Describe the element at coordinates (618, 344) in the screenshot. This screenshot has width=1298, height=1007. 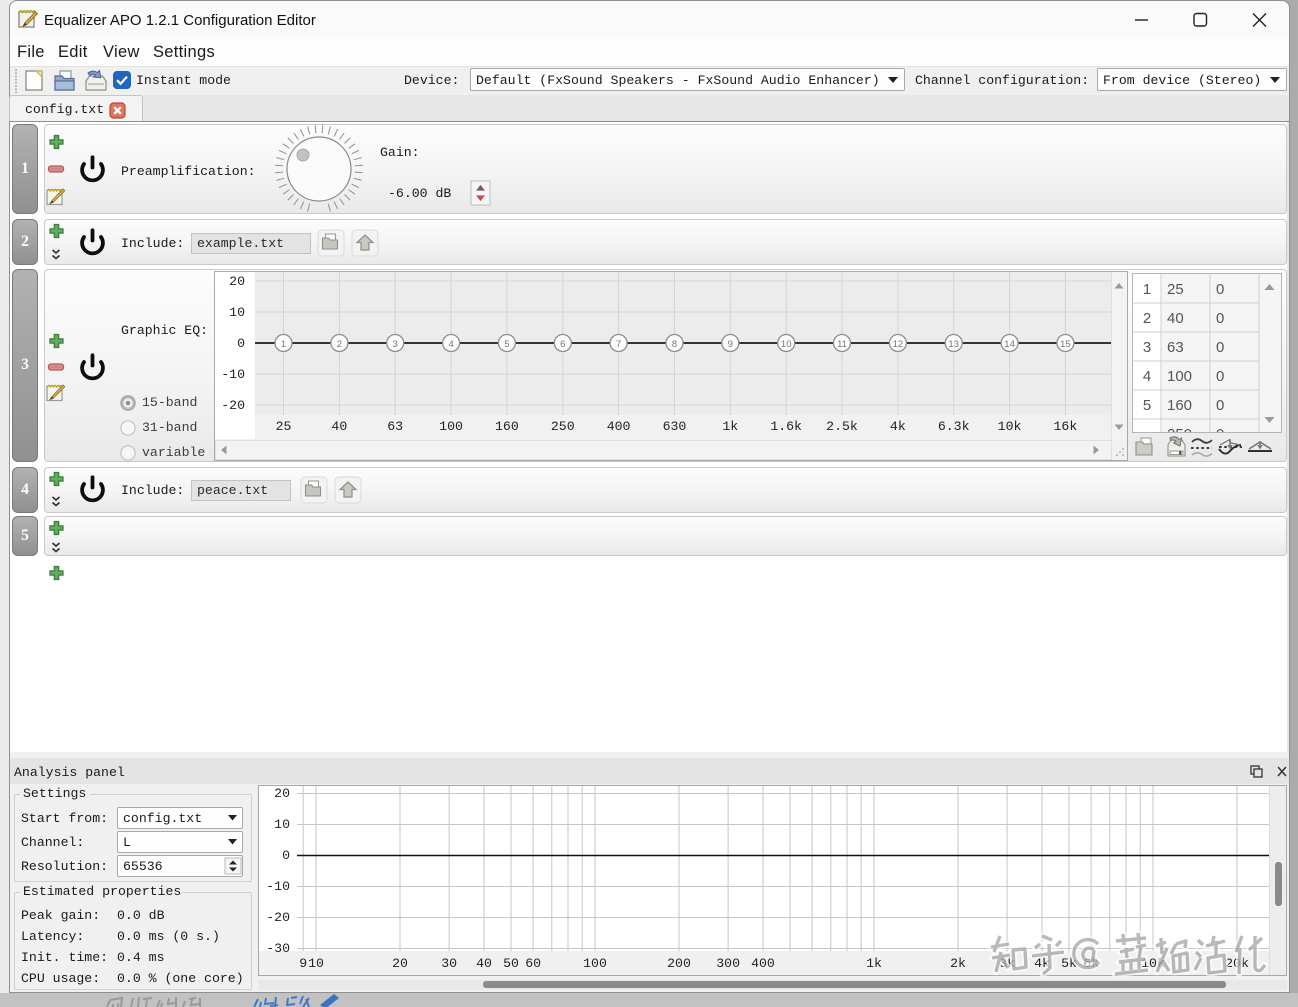
I see `svg-text: 7` at that location.